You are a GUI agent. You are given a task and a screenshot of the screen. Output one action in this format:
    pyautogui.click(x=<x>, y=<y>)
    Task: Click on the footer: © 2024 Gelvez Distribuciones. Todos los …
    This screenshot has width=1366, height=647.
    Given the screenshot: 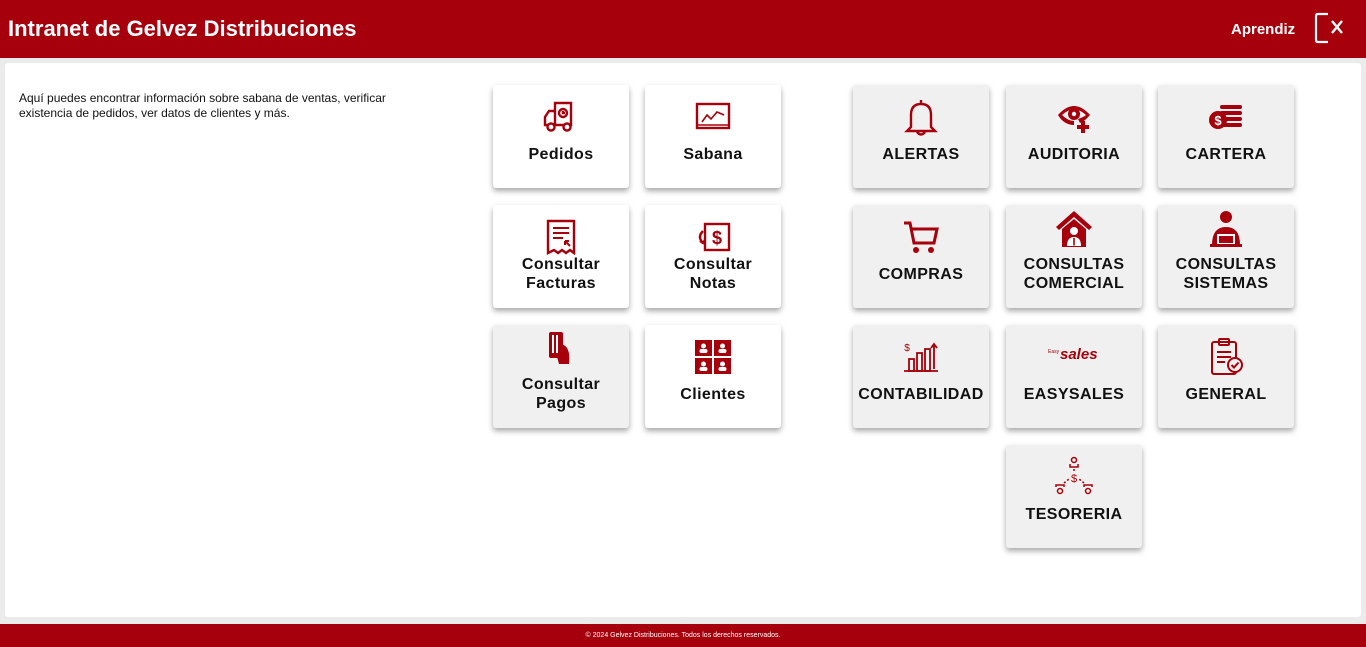 What is the action you would take?
    pyautogui.click(x=683, y=635)
    